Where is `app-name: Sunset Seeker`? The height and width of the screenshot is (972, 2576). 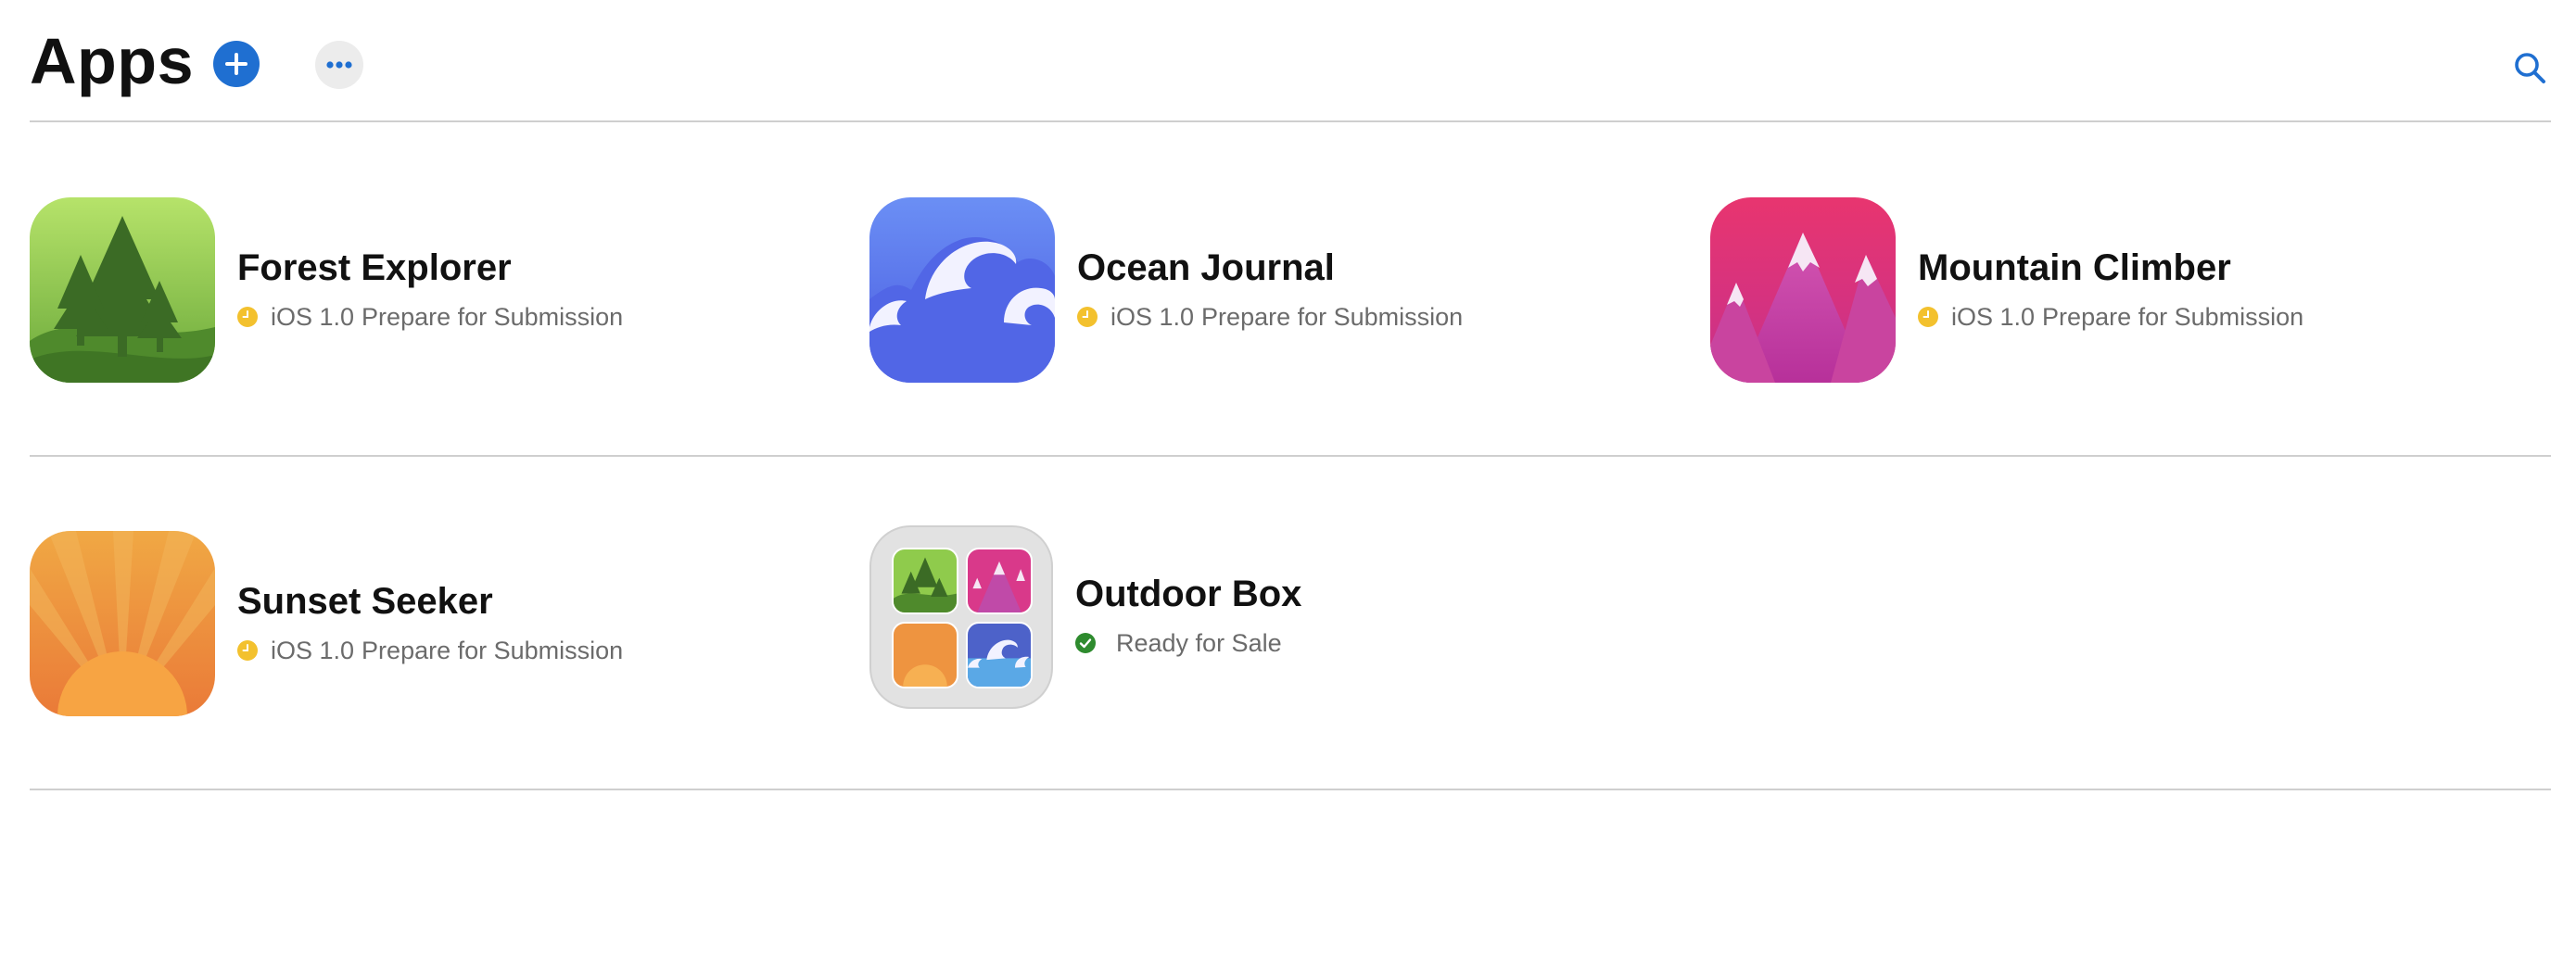
app-name: Sunset Seeker is located at coordinates (365, 601).